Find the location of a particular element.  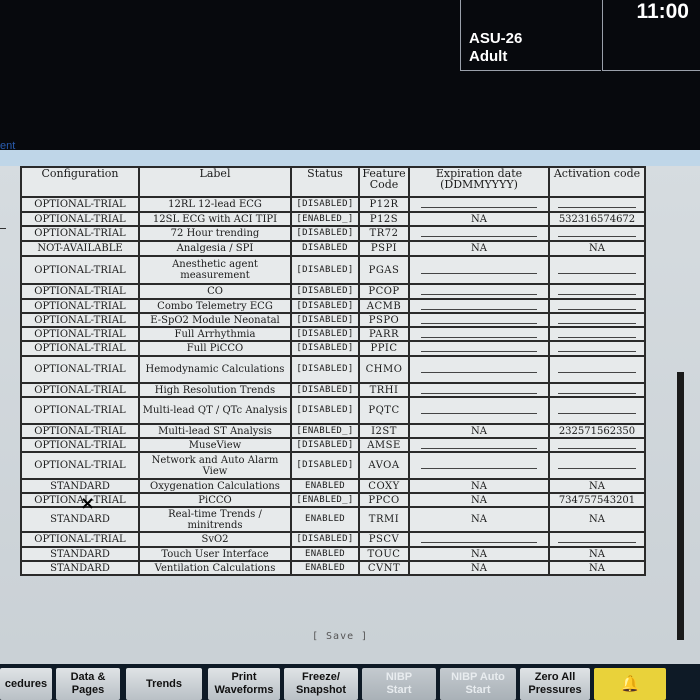

close-x-icon: × is located at coordinates (87, 503).